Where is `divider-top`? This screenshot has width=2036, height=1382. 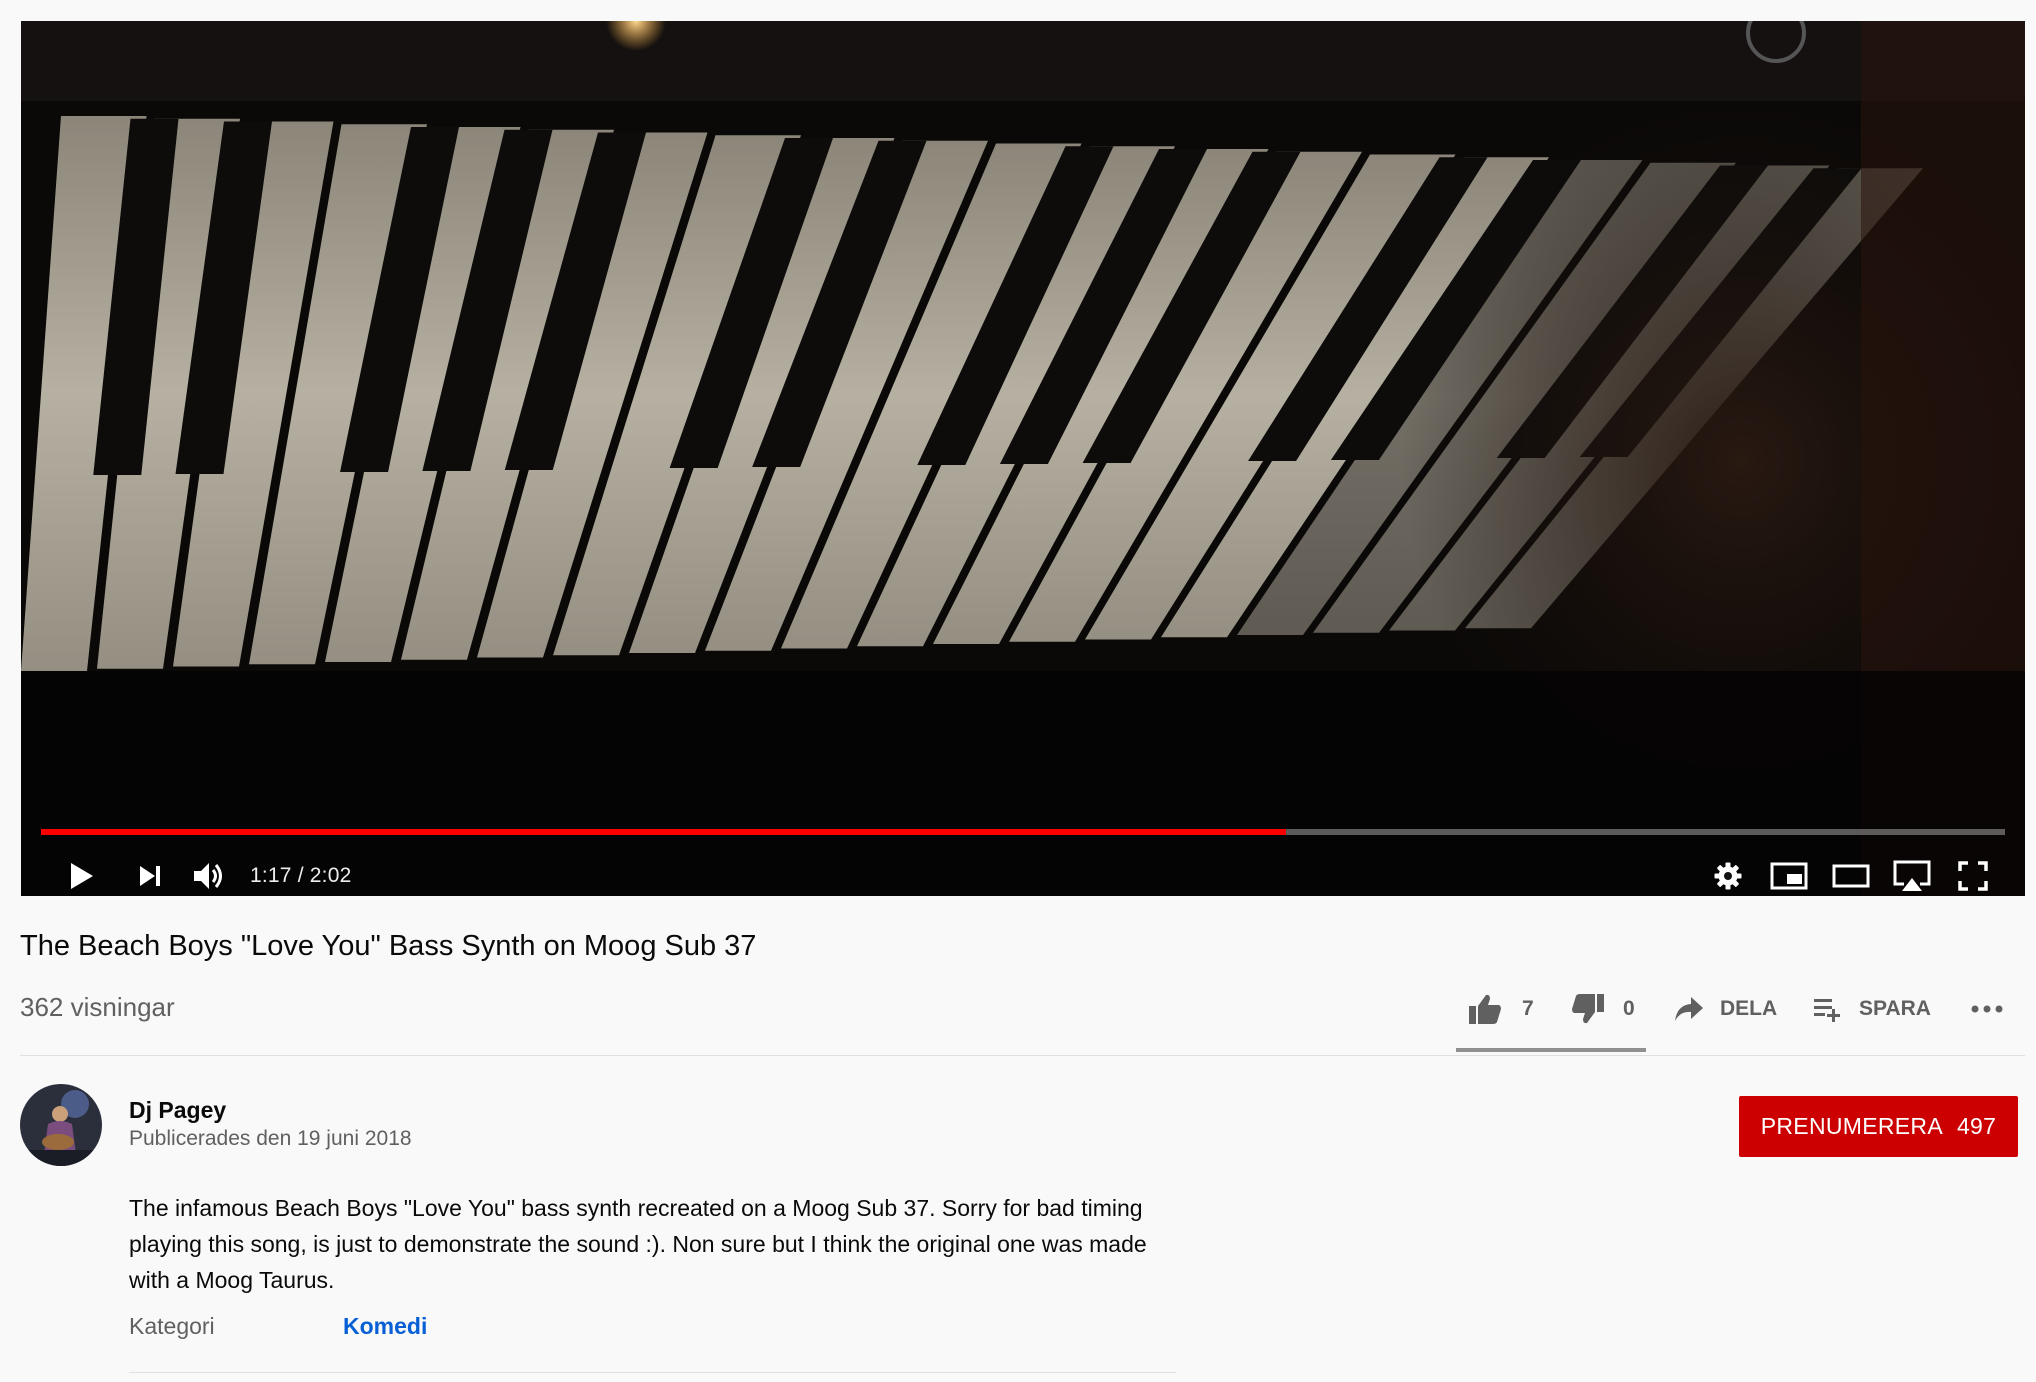 divider-top is located at coordinates (1022, 1055).